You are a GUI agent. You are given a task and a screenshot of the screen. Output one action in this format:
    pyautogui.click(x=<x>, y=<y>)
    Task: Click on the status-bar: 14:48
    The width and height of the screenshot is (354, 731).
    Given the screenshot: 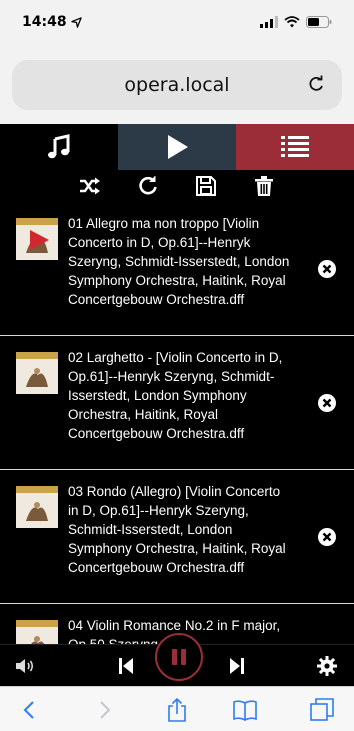 What is the action you would take?
    pyautogui.click(x=177, y=22)
    